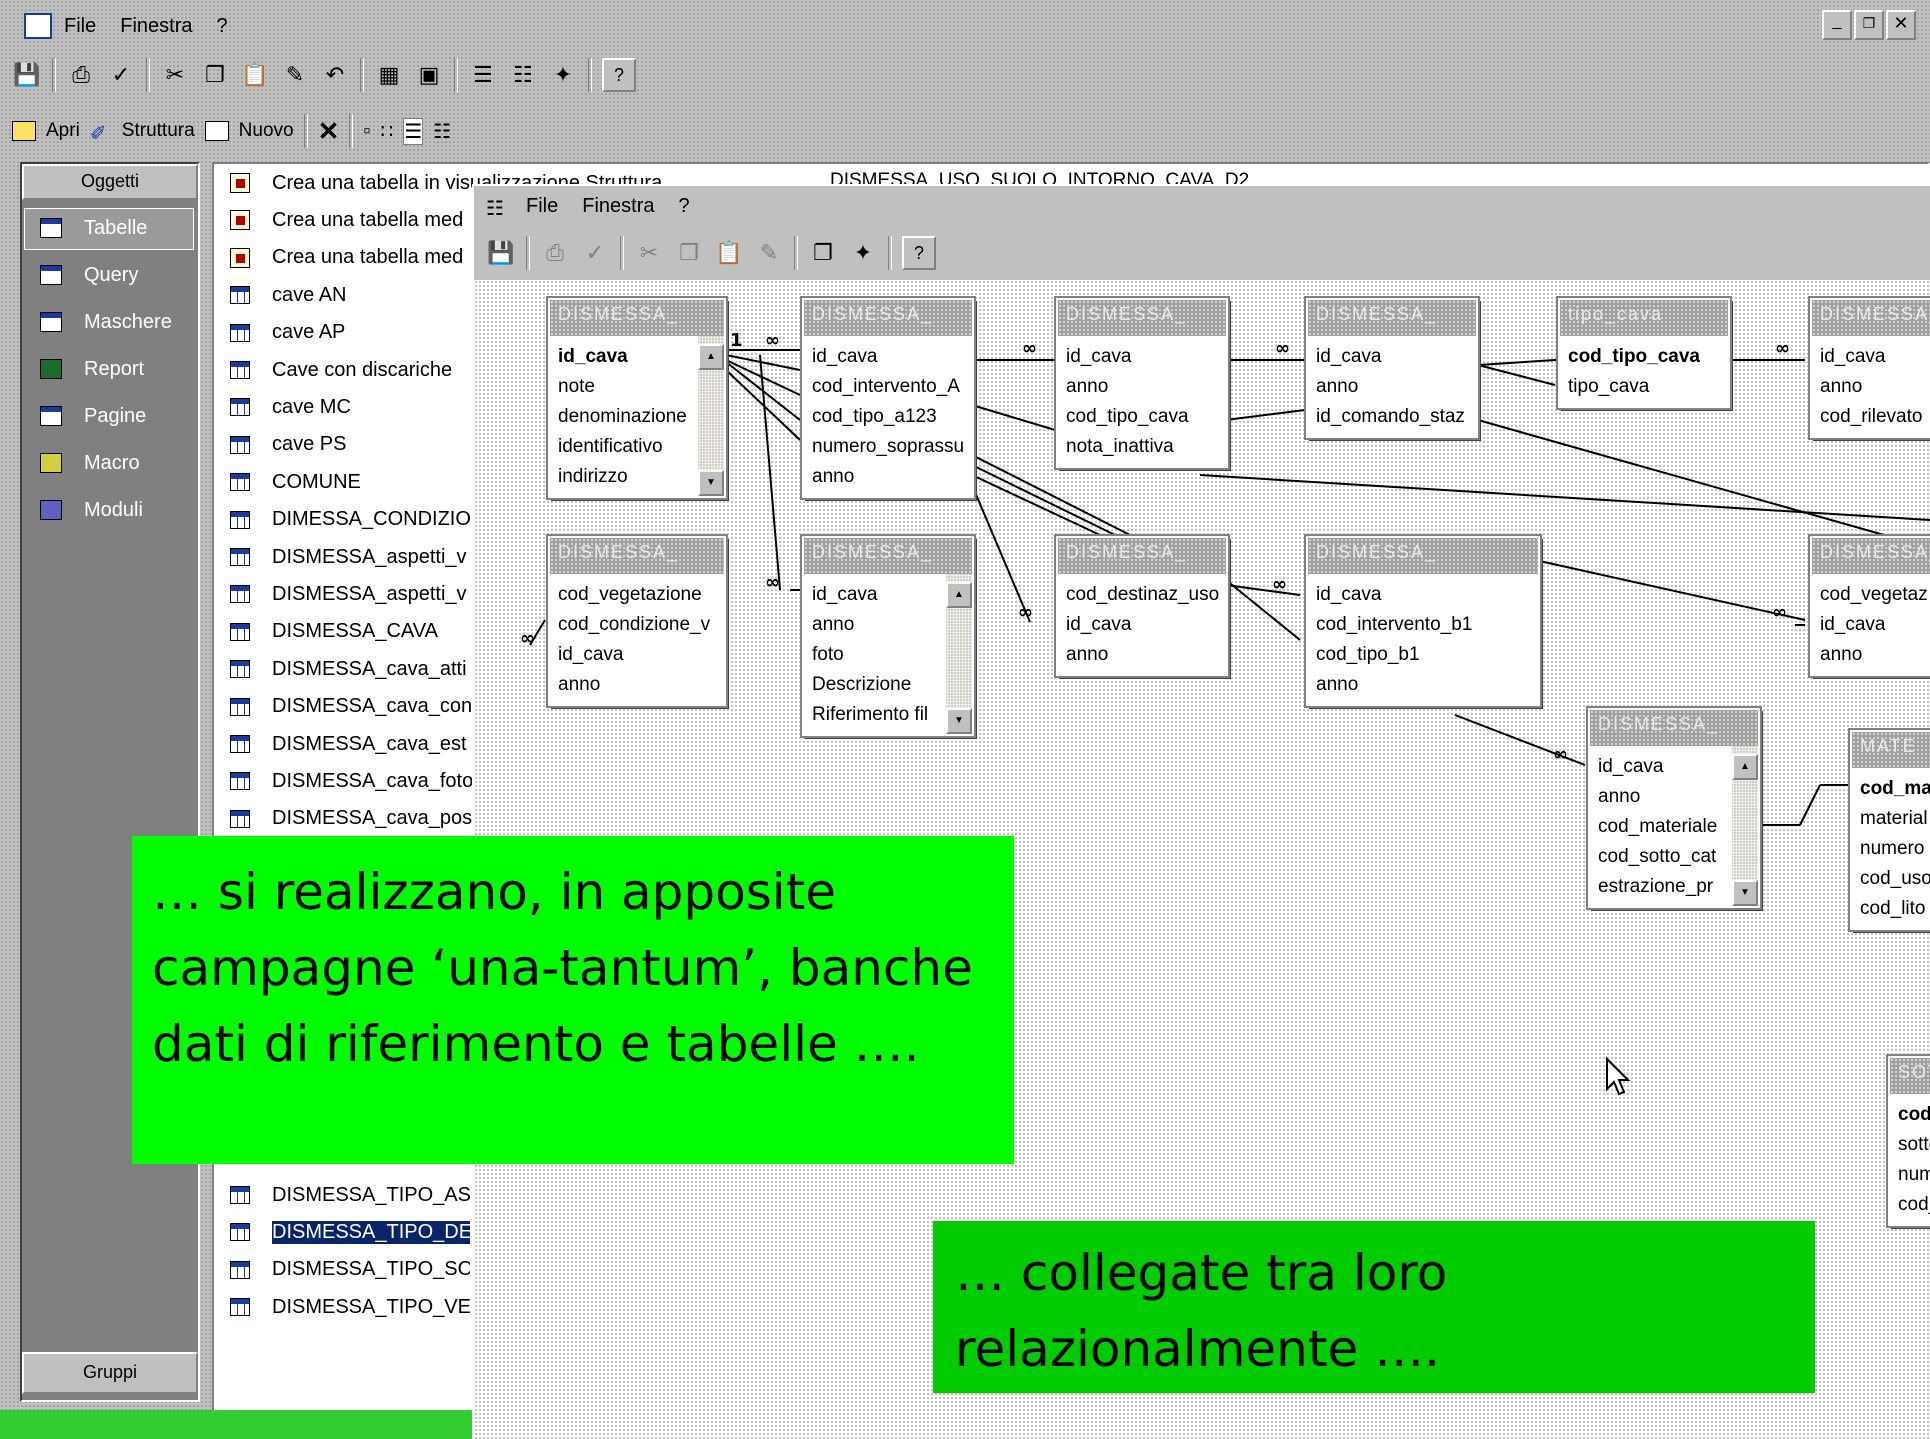  What do you see at coordinates (1662, 887) in the screenshot?
I see `relationship-table-field: estrazione_pr` at bounding box center [1662, 887].